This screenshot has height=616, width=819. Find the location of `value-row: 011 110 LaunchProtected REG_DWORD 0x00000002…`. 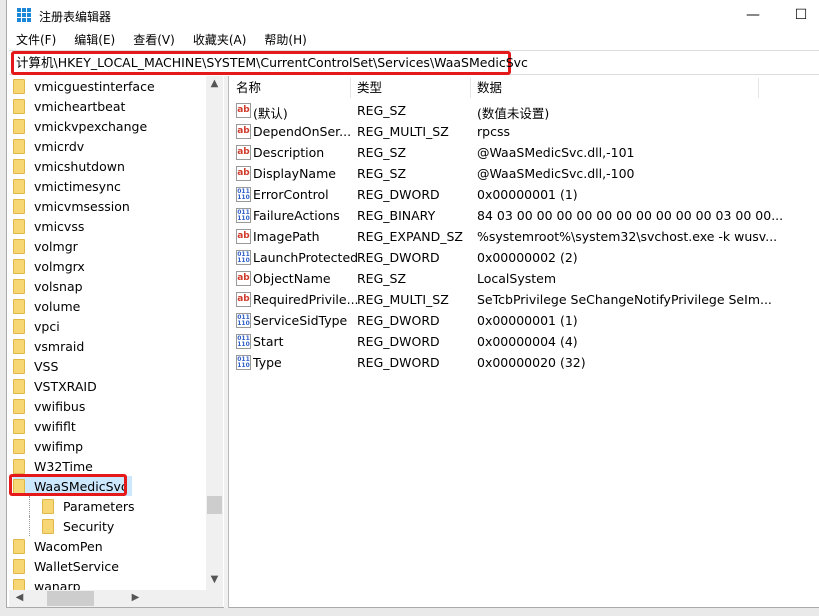

value-row: 011 110 LaunchProtected REG_DWORD 0x00000002… is located at coordinates (510, 257).